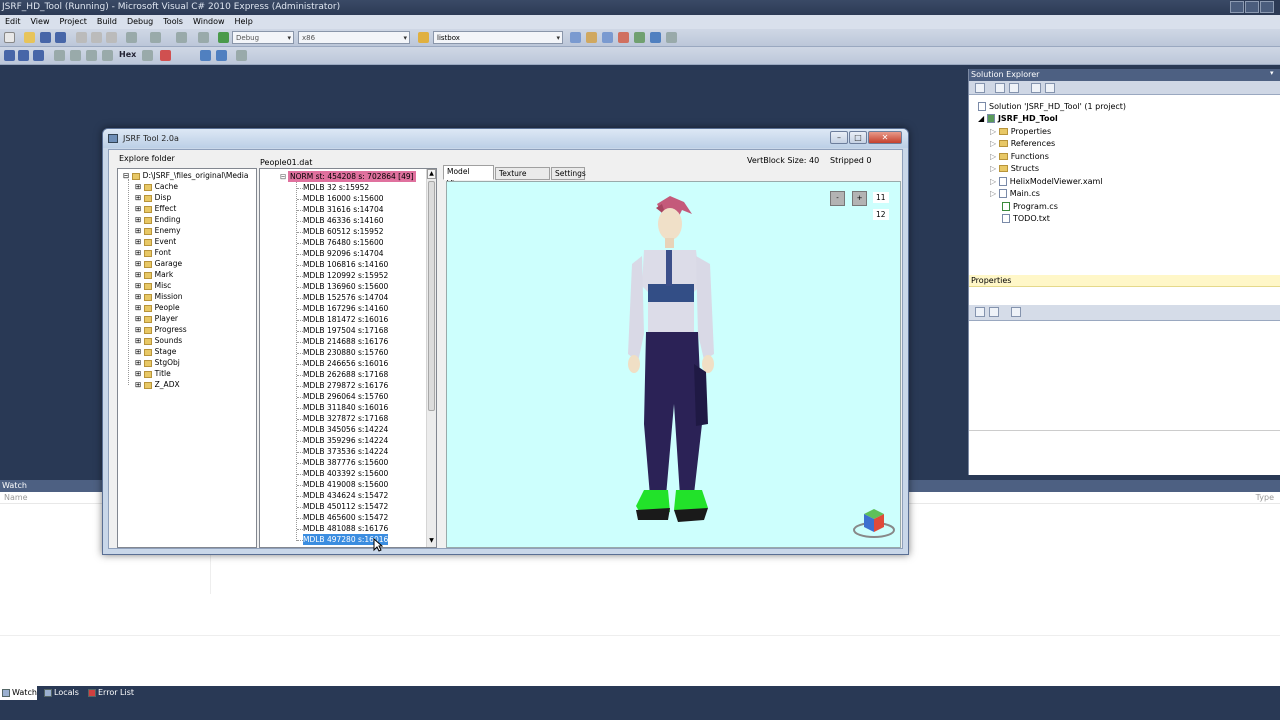  Describe the element at coordinates (345, 275) in the screenshot. I see `mdlb-item: MDLB 120992 s:15952` at that location.